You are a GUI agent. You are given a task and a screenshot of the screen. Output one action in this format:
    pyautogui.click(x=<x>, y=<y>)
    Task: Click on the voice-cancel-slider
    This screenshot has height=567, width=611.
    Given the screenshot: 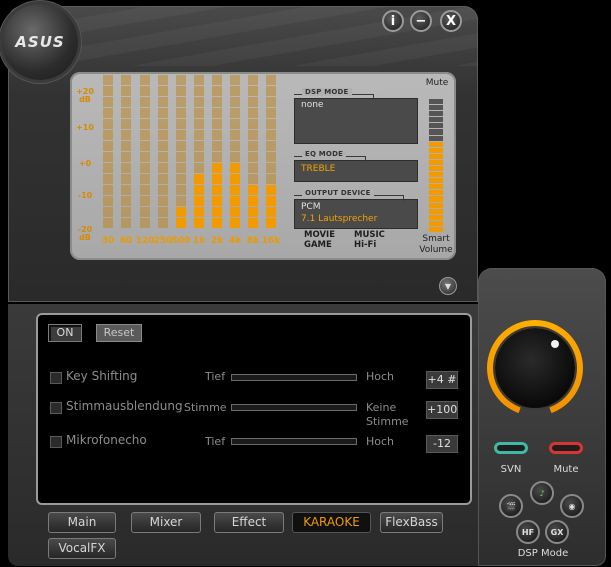 What is the action you would take?
    pyautogui.click(x=294, y=407)
    